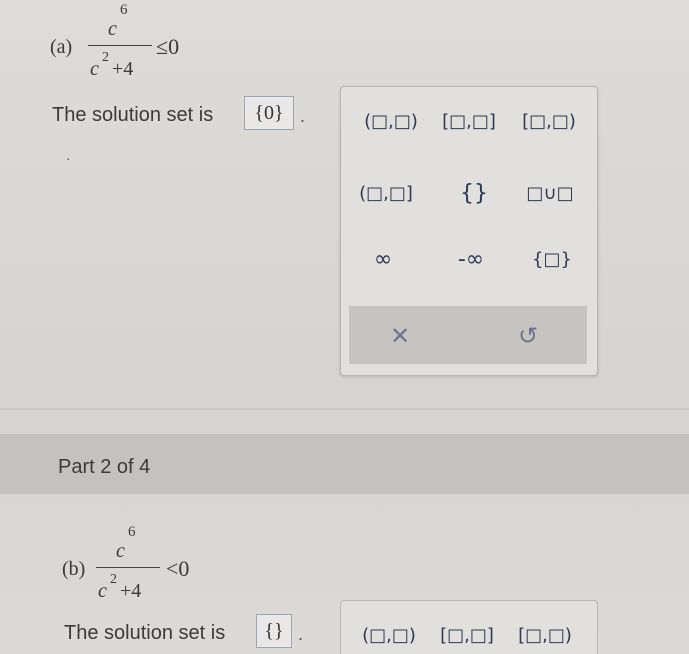 The width and height of the screenshot is (689, 654). I want to click on part-b-num-exp: 6, so click(132, 532).